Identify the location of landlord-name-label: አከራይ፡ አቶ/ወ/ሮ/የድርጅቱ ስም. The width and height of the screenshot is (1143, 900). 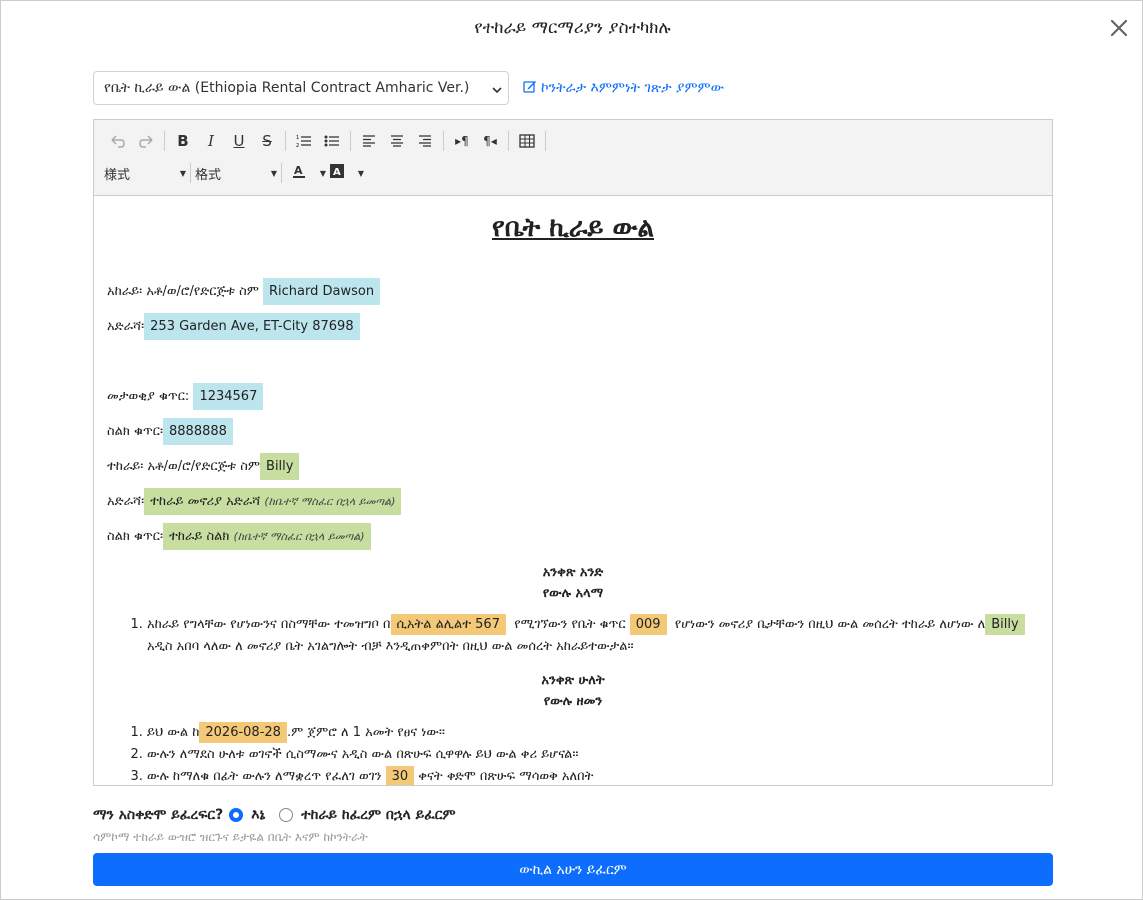
(183, 291).